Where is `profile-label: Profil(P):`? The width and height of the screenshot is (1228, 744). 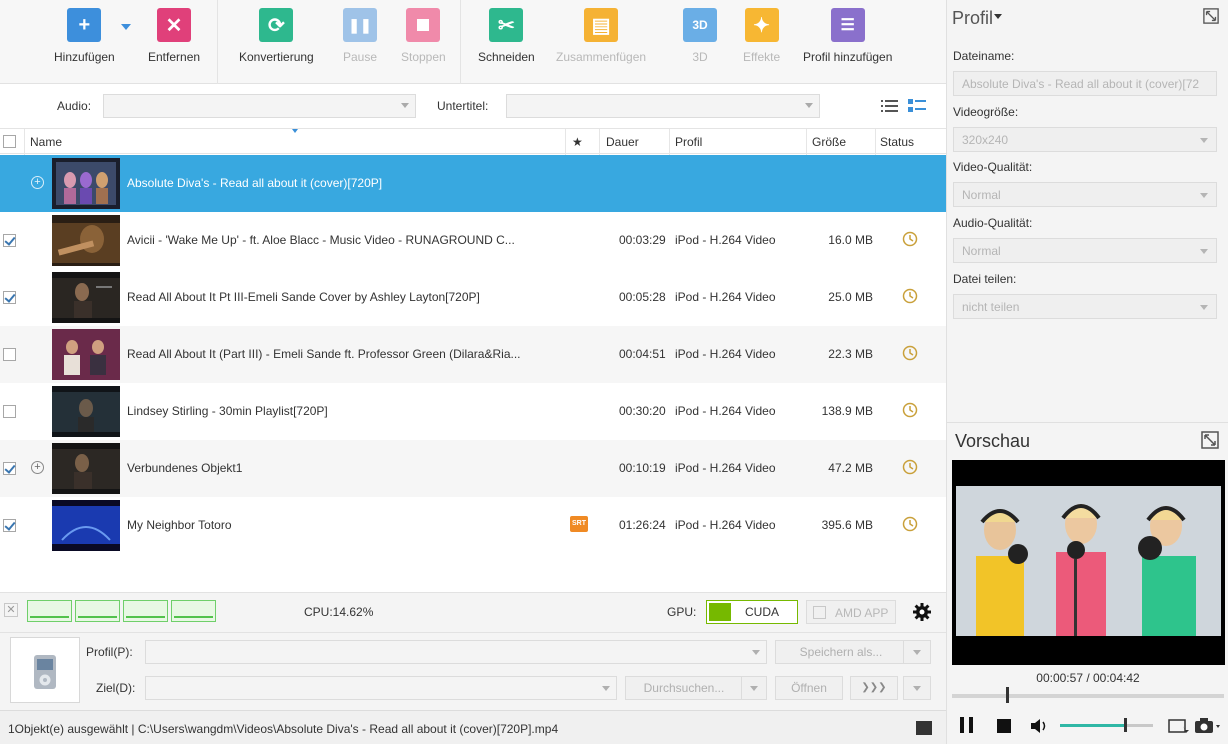
profile-label: Profil(P): is located at coordinates (109, 652).